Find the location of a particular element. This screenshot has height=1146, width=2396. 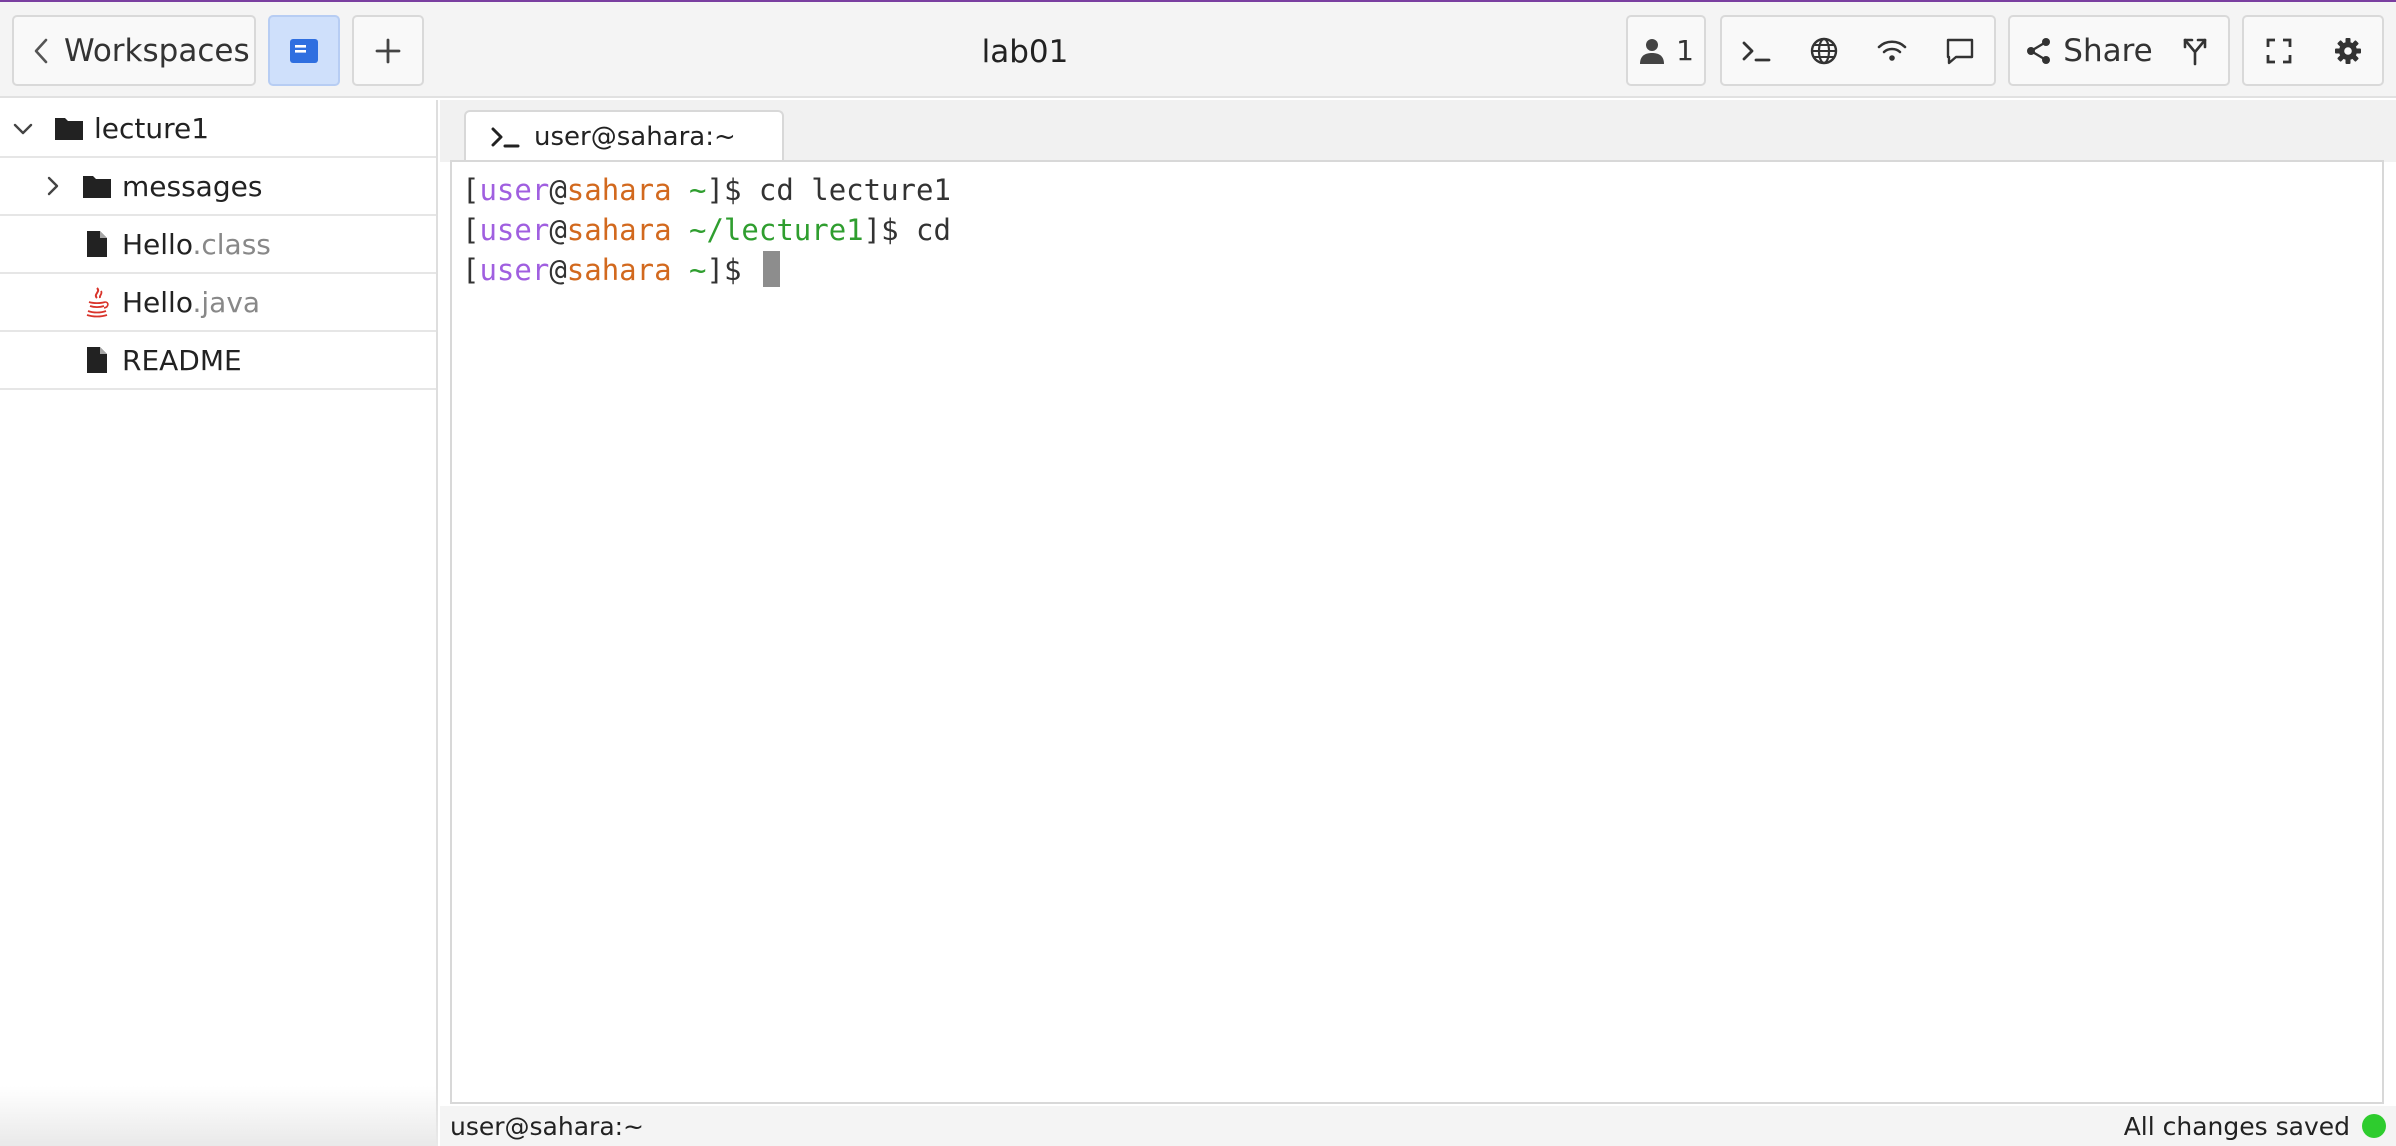

terminal-line: [user@sahara ~]$ cd lecture1 is located at coordinates (706, 190).